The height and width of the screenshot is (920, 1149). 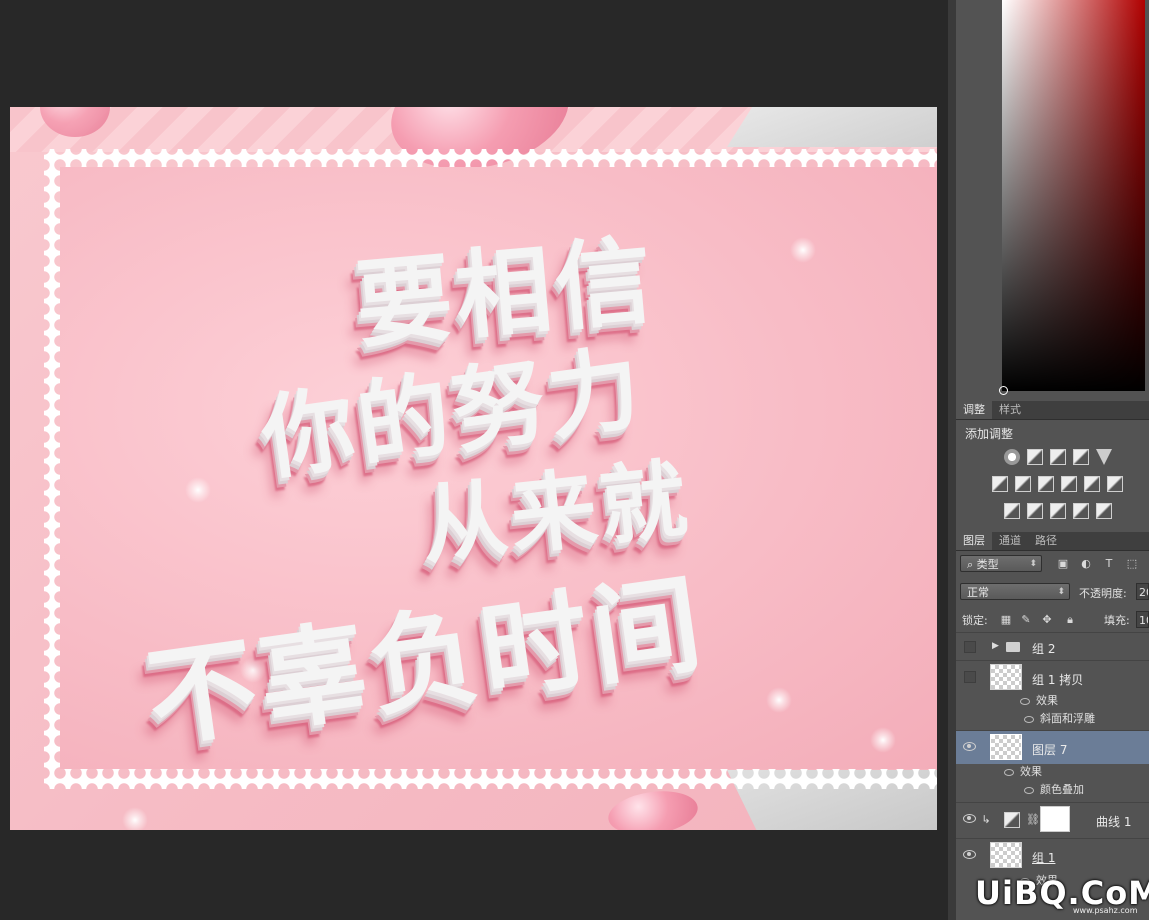 What do you see at coordinates (986, 819) in the screenshot?
I see `clip-arrow-icon: ↳` at bounding box center [986, 819].